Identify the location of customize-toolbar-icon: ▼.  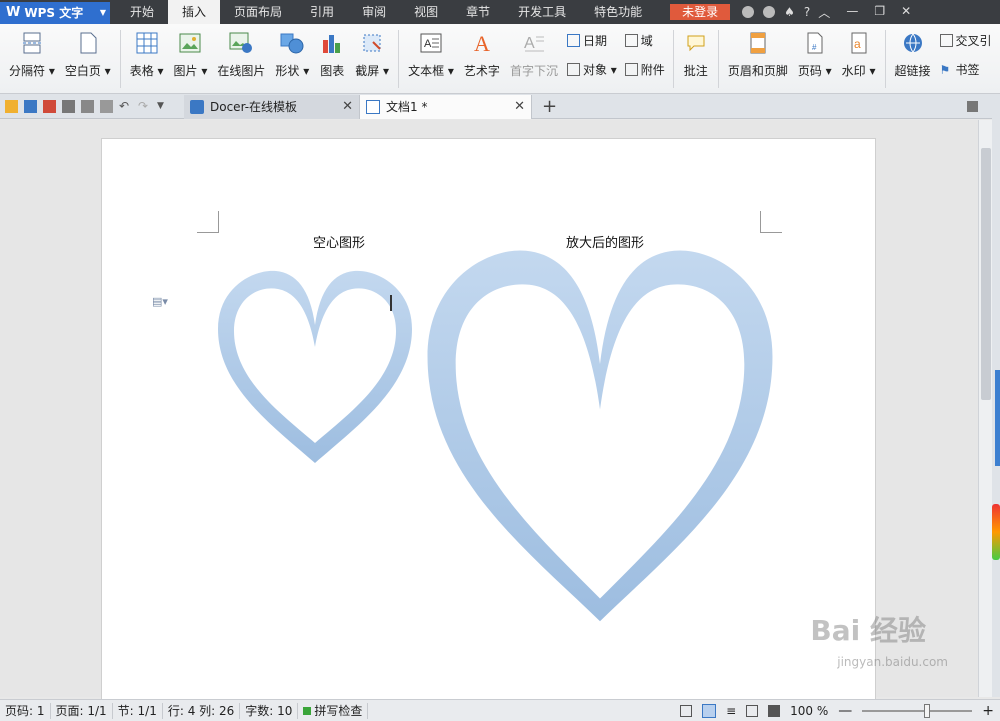
(163, 106).